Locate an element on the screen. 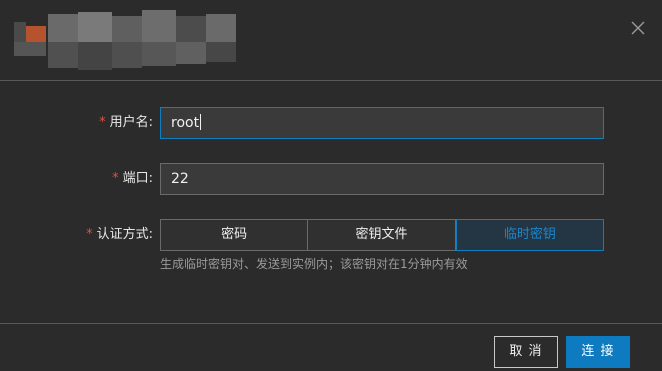 Image resolution: width=662 pixels, height=371 pixels. auth-method-selector: 密码 密钥文件 临时密钥 is located at coordinates (382, 235).